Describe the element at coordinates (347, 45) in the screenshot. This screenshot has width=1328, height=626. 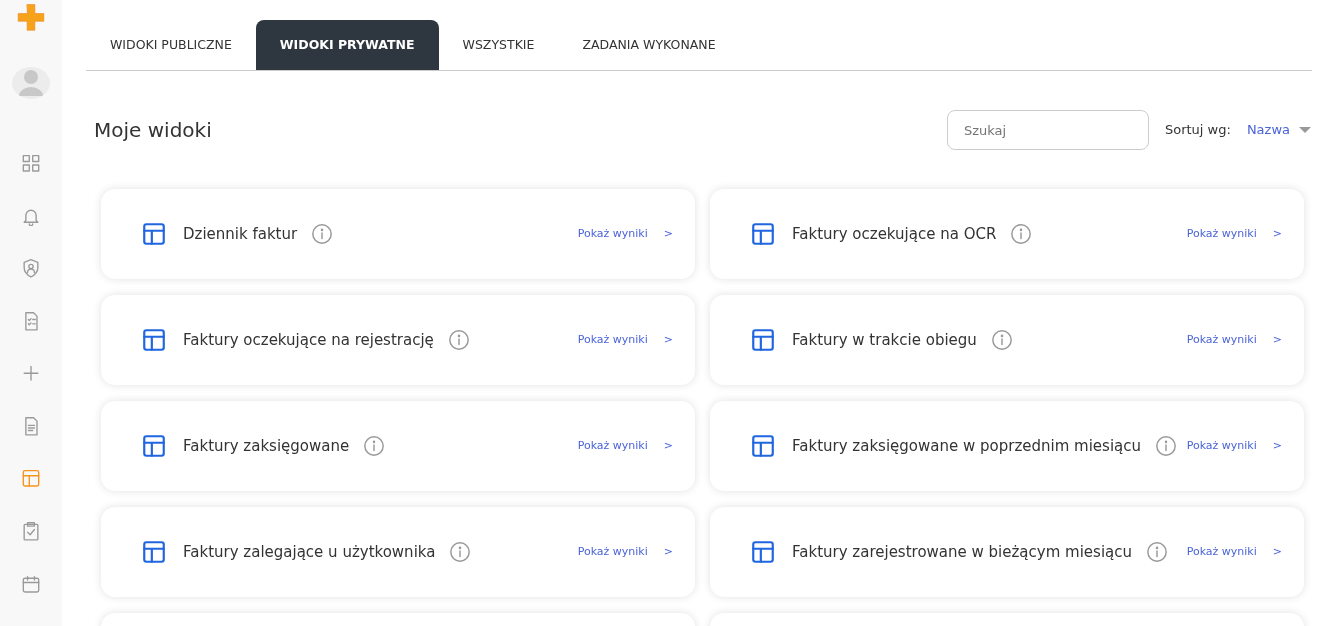
I see `tab: WIDOKI PRYWATNE` at that location.